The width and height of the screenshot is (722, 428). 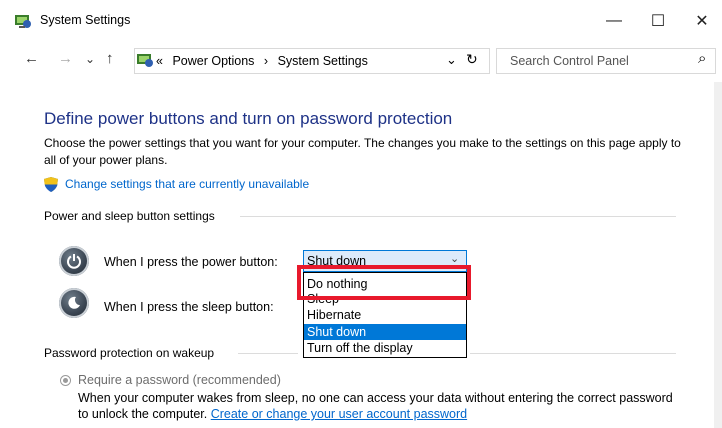 What do you see at coordinates (85, 20) in the screenshot?
I see `window-title: System Settings` at bounding box center [85, 20].